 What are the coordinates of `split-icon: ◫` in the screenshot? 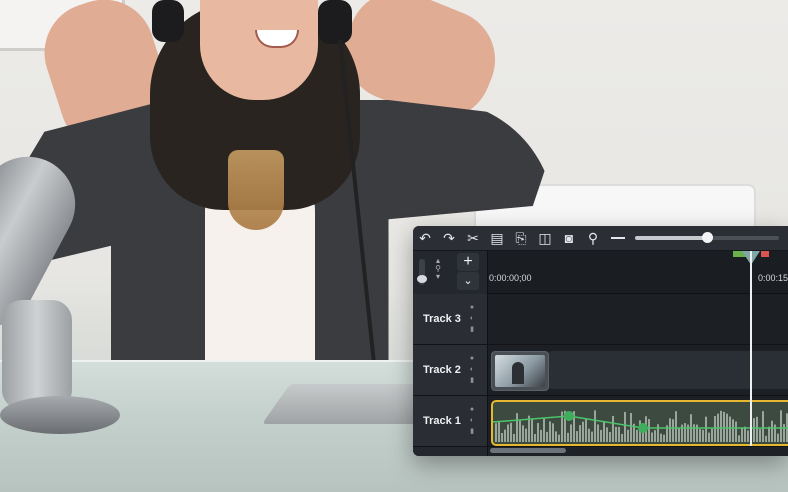 It's located at (545, 238).